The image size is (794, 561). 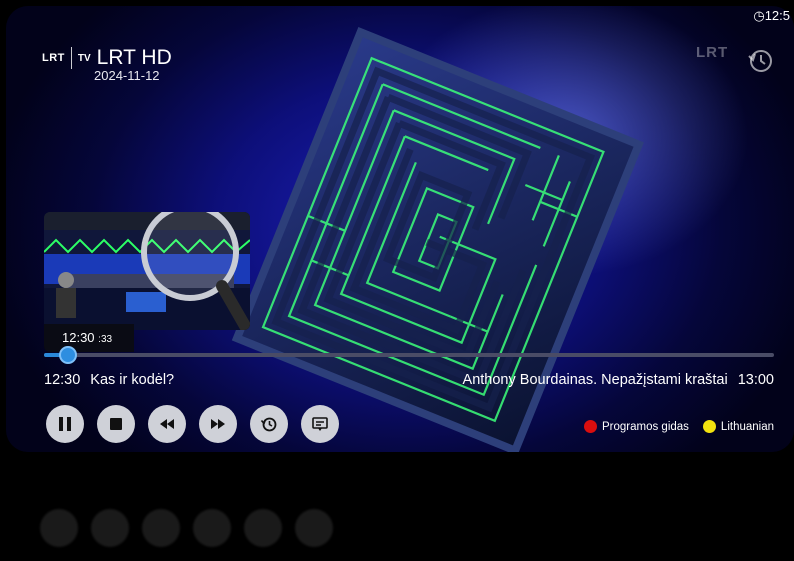 I want to click on lrt-logo: LRT, so click(x=53, y=58).